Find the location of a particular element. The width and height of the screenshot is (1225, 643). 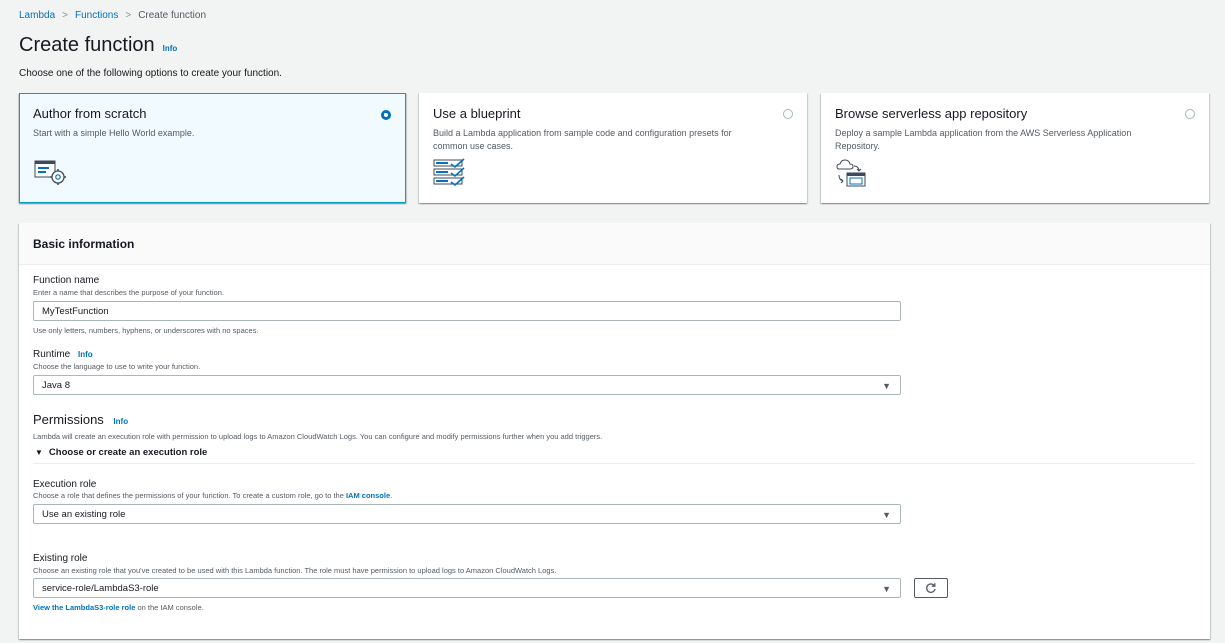

permissions-info-link: Info is located at coordinates (120, 421).